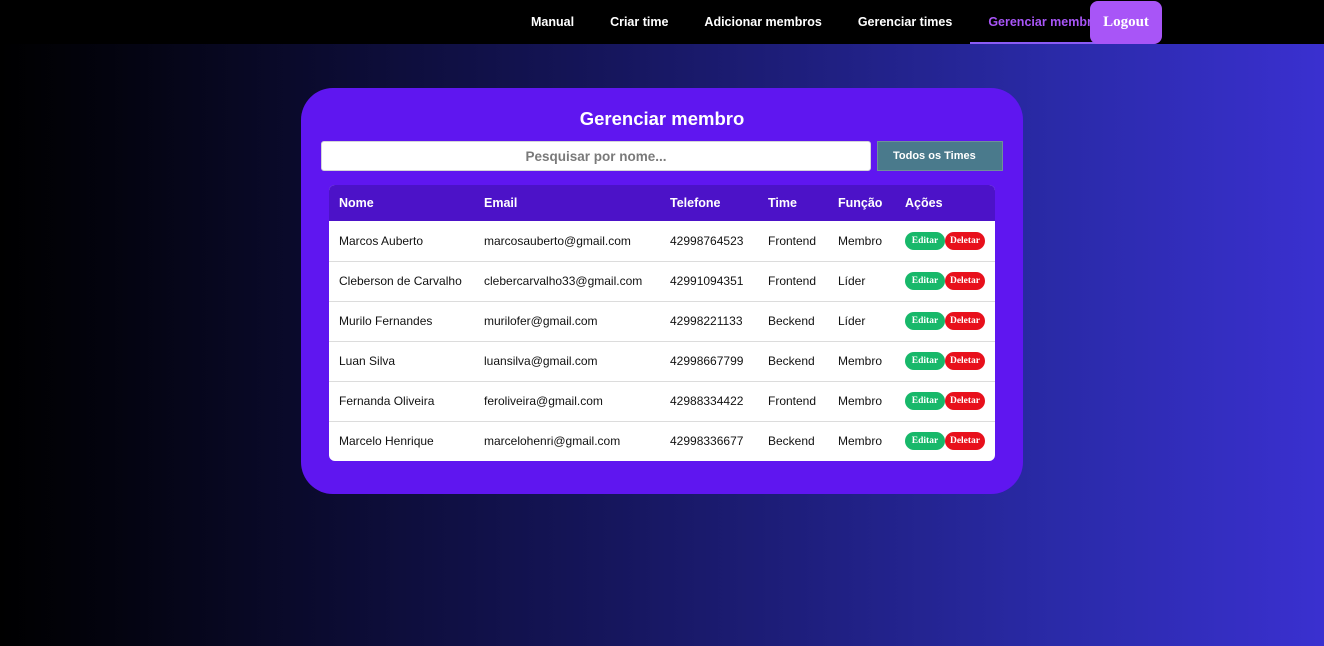 The height and width of the screenshot is (646, 1324). I want to click on search-input, so click(596, 156).